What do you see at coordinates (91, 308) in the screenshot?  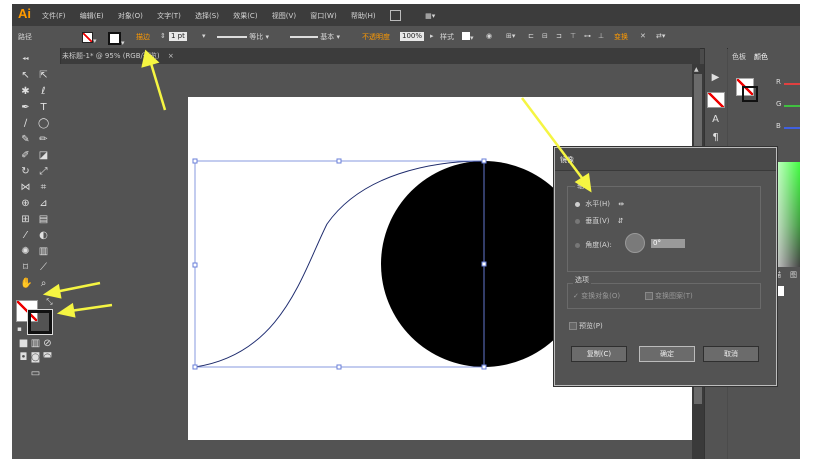 I see `arrow-to-stroke-swatch` at bounding box center [91, 308].